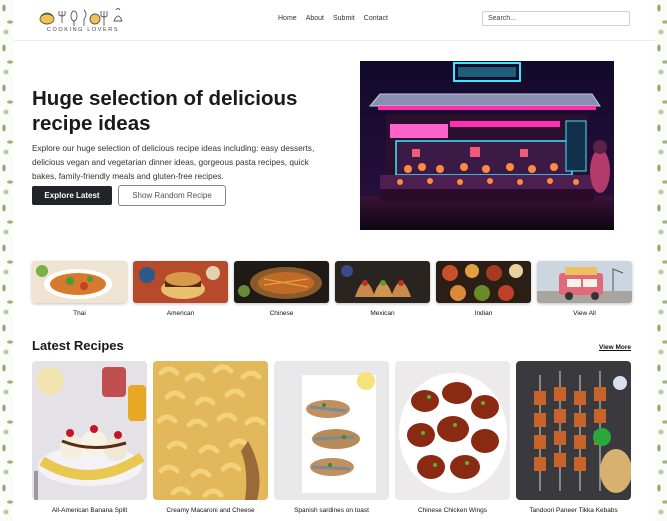 This screenshot has height=521, width=667. What do you see at coordinates (7, 260) in the screenshot?
I see `leaf-pattern-left` at bounding box center [7, 260].